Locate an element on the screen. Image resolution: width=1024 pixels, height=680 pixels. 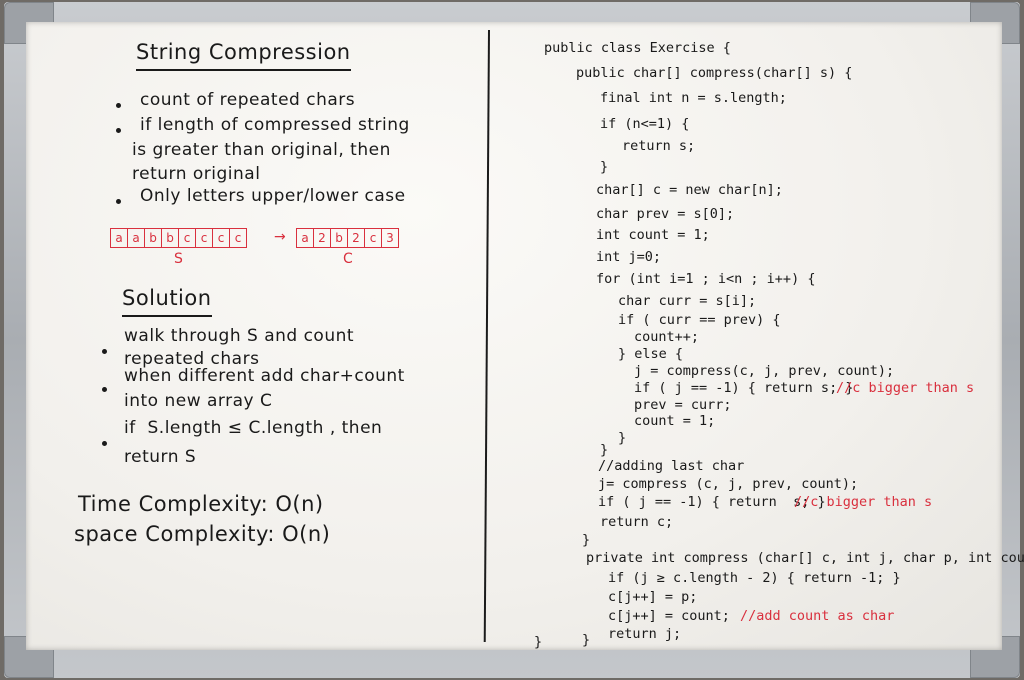
solution-text: walk through S and count is located at coordinates (239, 336).